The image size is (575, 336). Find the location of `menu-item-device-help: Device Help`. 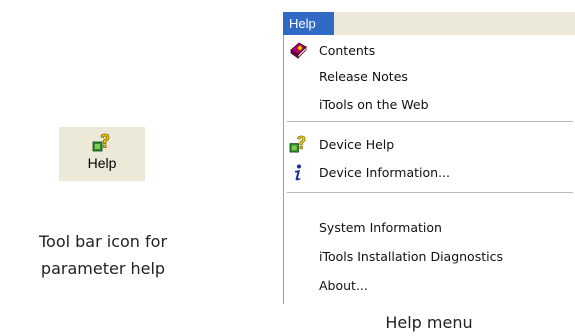

menu-item-device-help: Device Help is located at coordinates (429, 144).